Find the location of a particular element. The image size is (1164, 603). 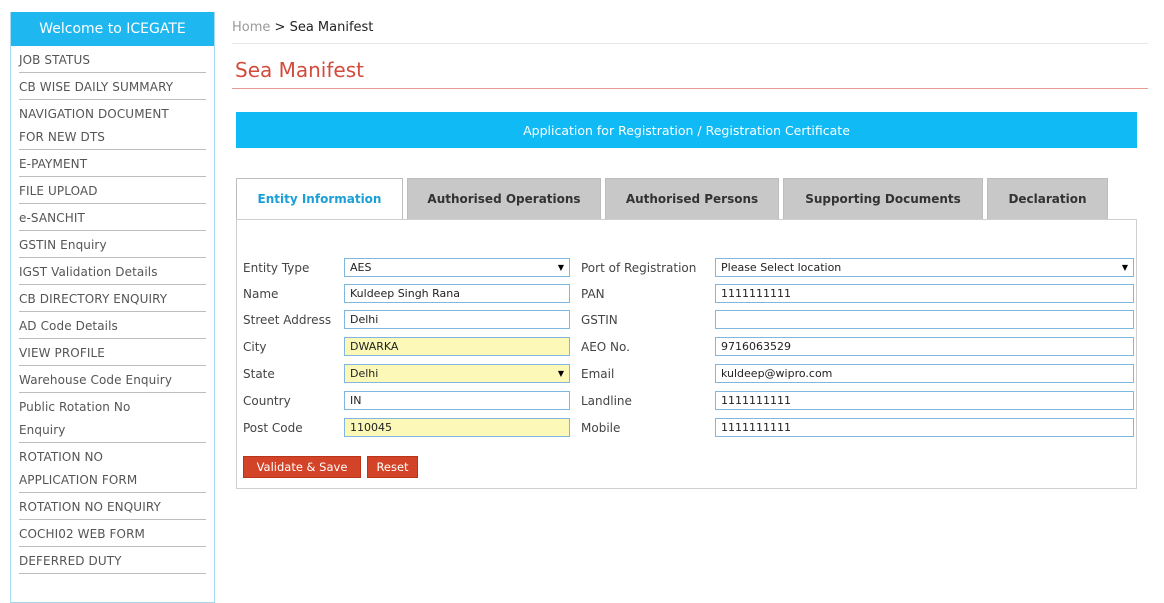

sidebar-item: JOB STATUS is located at coordinates (112, 59).